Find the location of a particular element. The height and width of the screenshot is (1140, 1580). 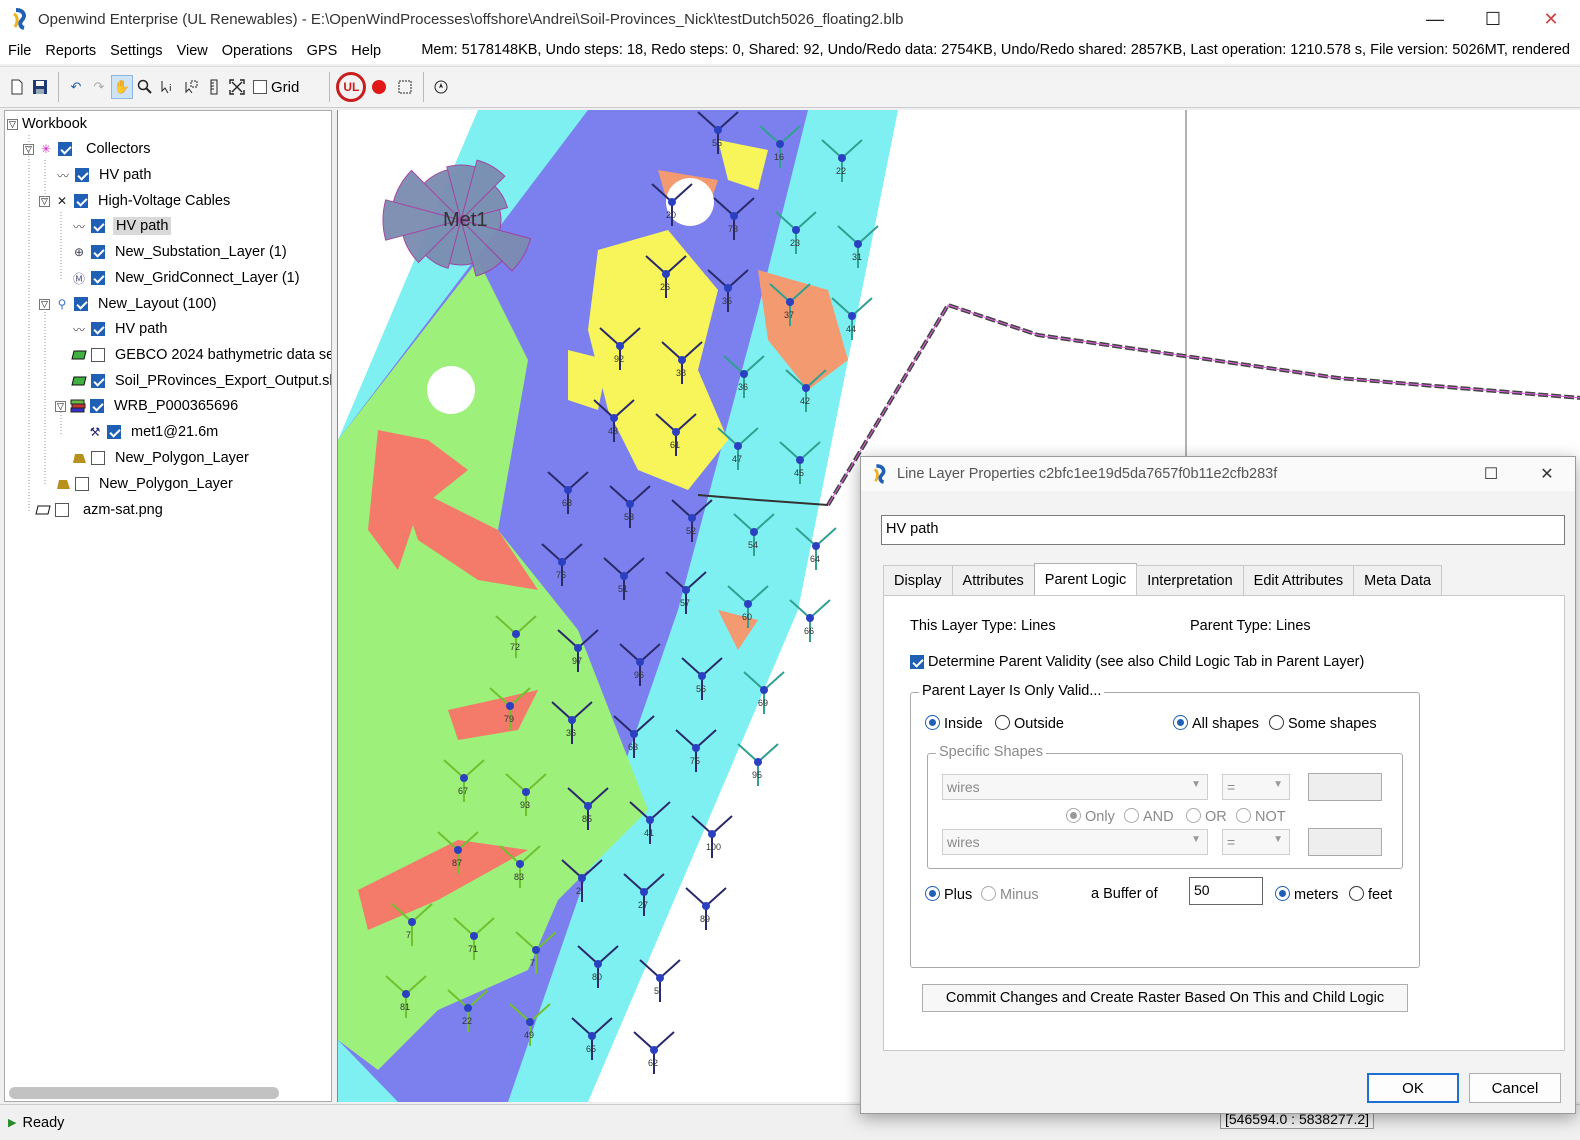

tree-horizontal-scrollbar is located at coordinates (144, 1093).